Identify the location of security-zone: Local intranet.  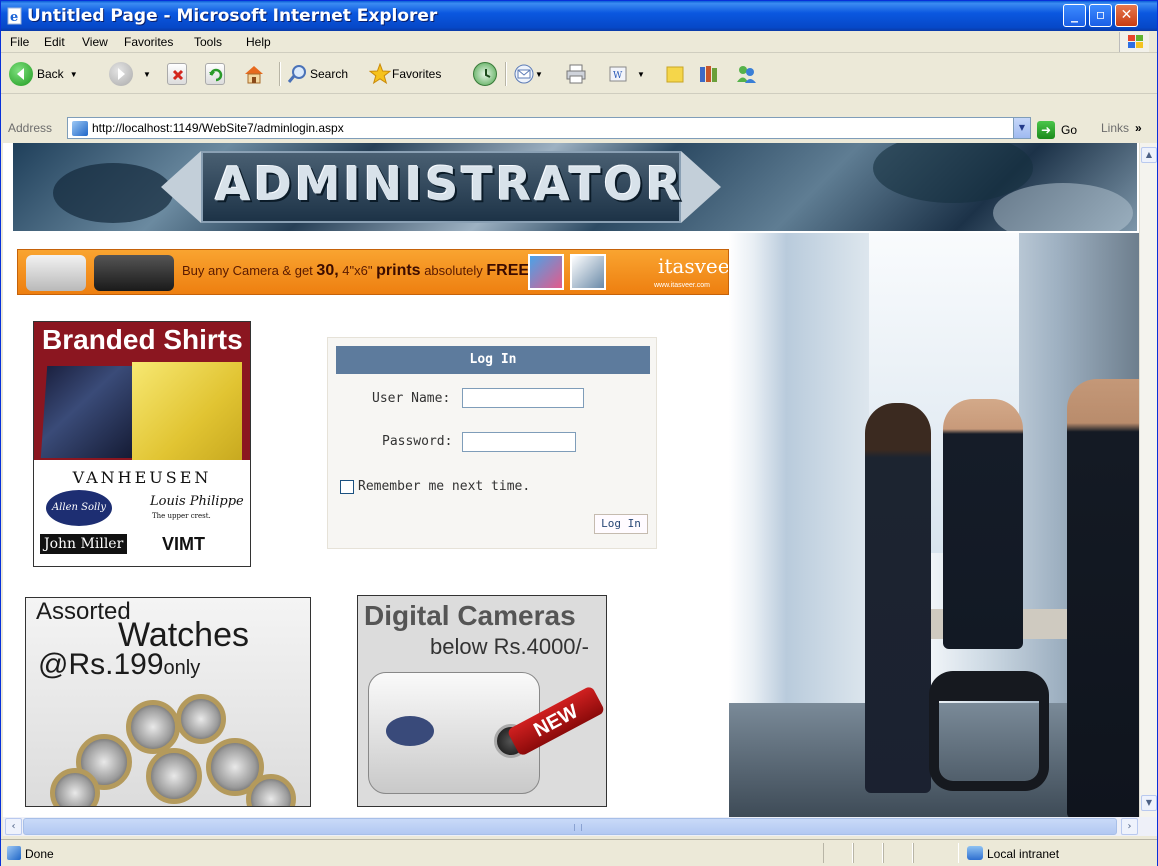
(1023, 854).